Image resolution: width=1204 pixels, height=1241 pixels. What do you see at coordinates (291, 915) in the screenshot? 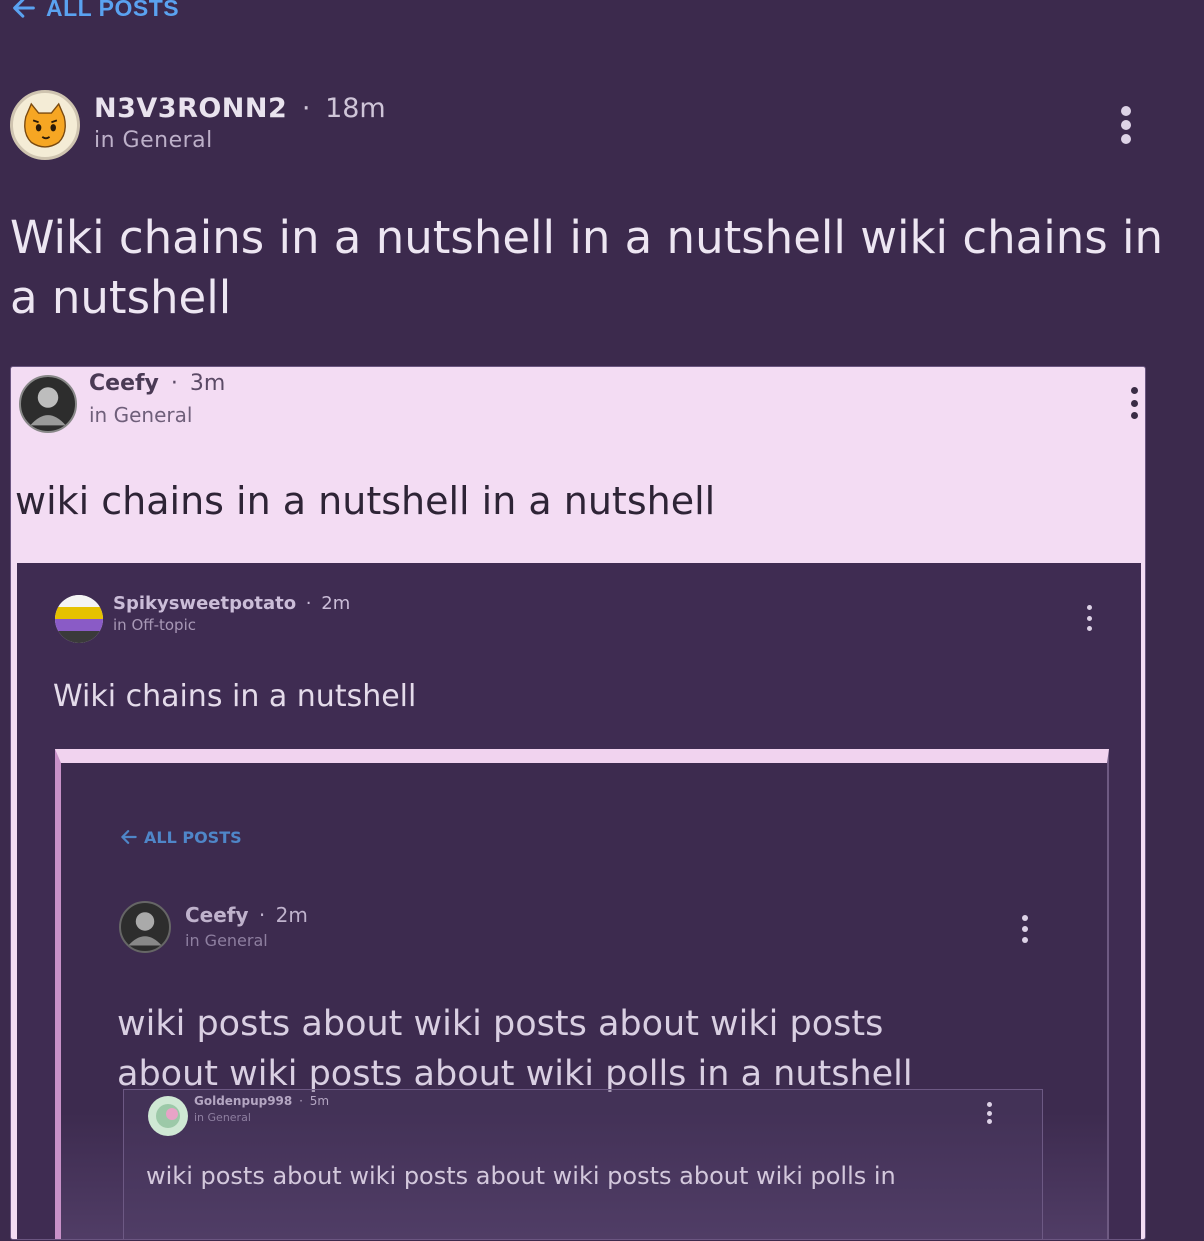
I see `embed3-time: 2m` at bounding box center [291, 915].